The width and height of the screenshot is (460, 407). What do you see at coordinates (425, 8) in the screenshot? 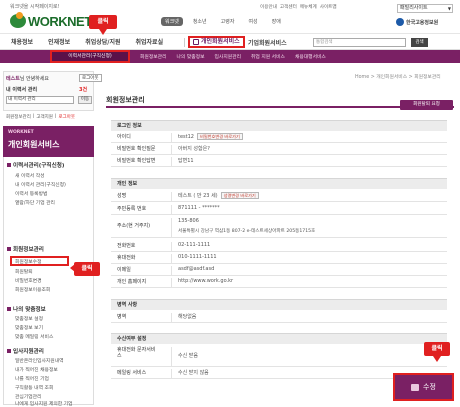
I see `family-site-select: 패밀리사이트` at bounding box center [425, 8].